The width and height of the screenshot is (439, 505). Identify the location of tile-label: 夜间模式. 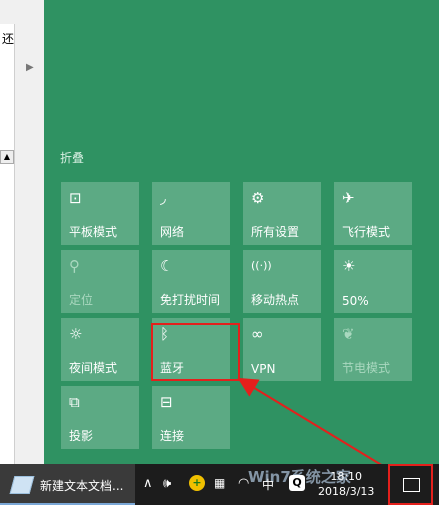
(93, 368).